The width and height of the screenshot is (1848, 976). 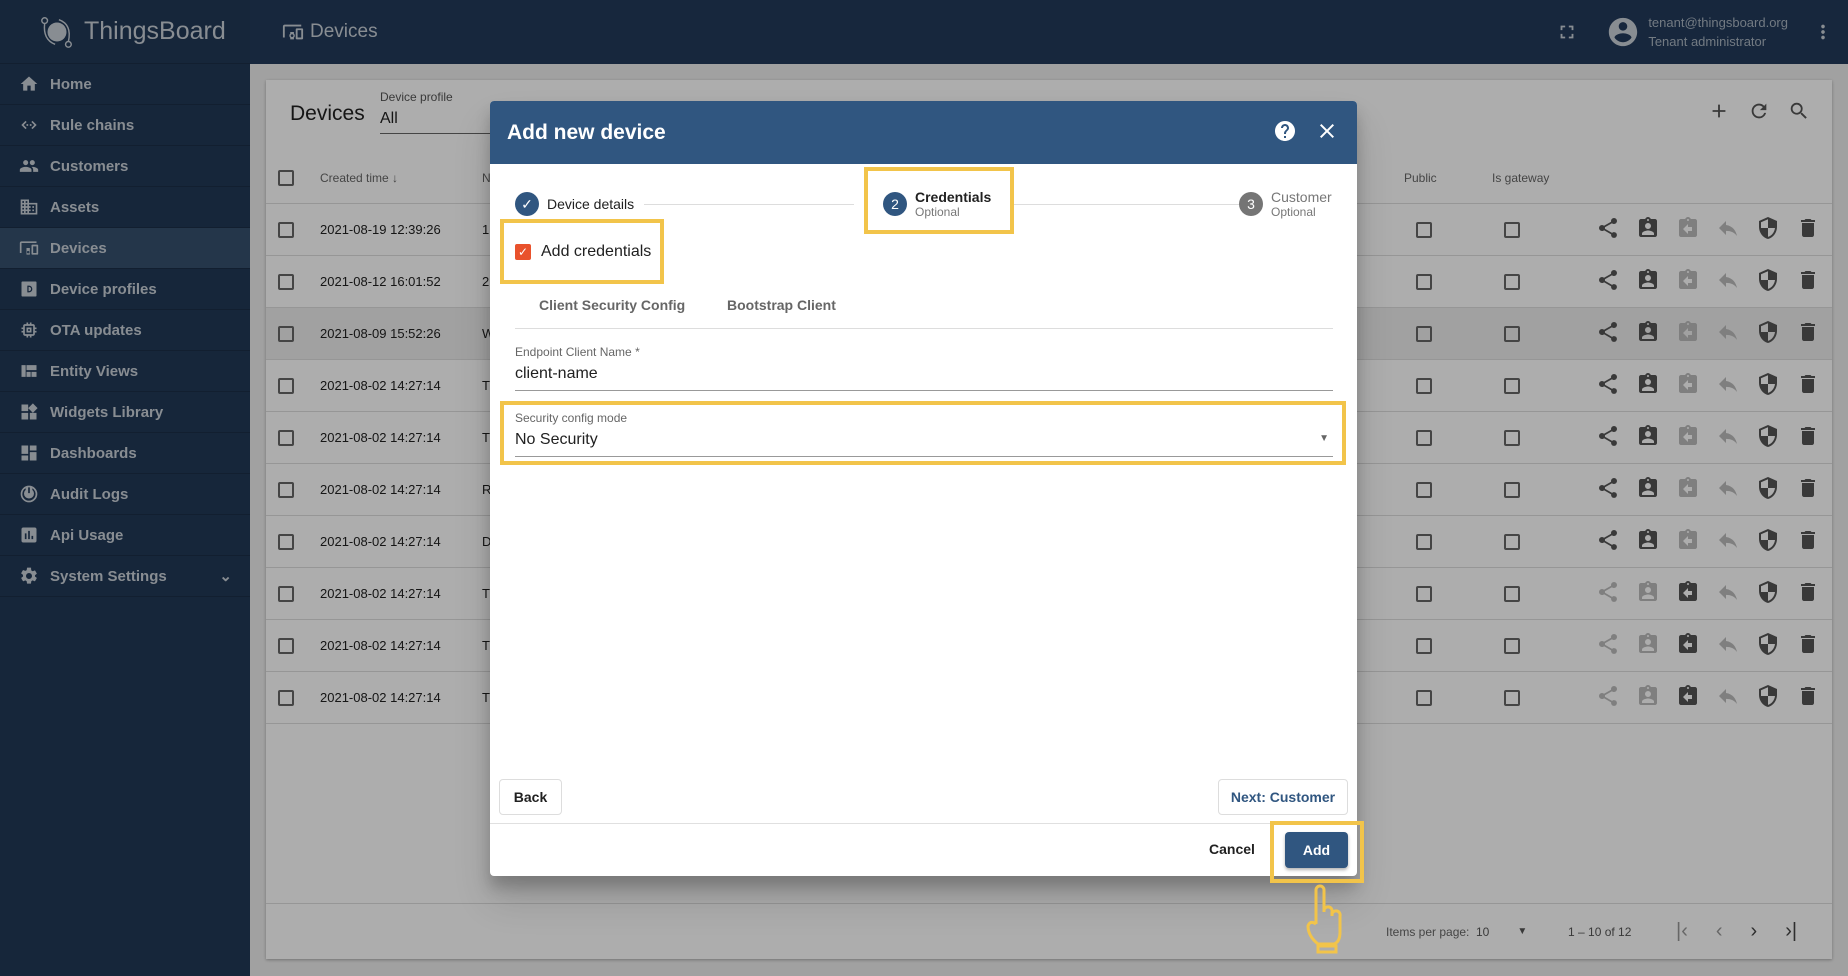 What do you see at coordinates (571, 418) in the screenshot?
I see `security-config-mode-label: Security config mode` at bounding box center [571, 418].